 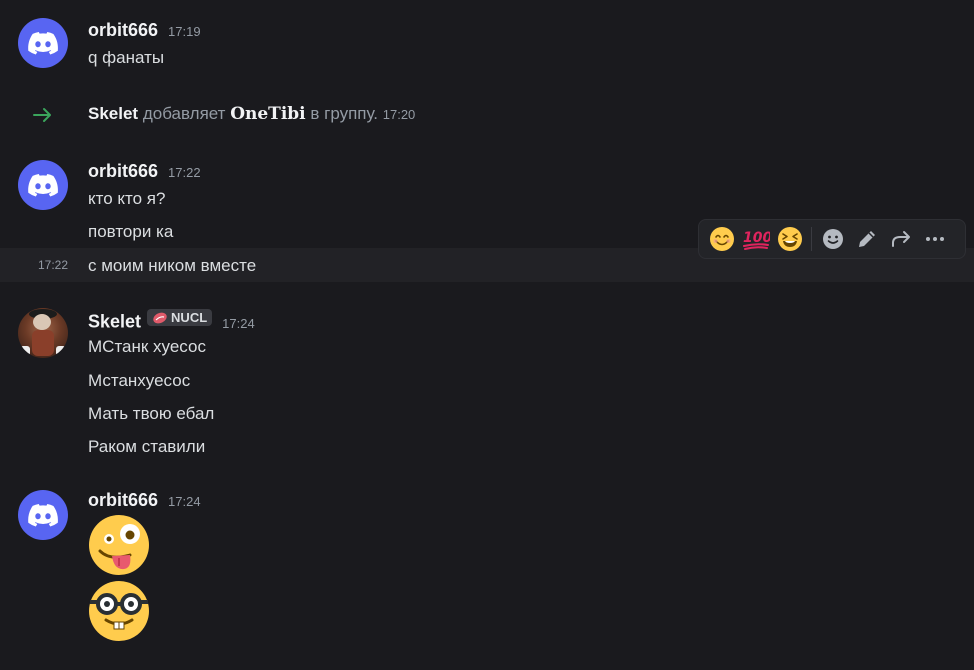 I want to click on edit-button, so click(x=867, y=239).